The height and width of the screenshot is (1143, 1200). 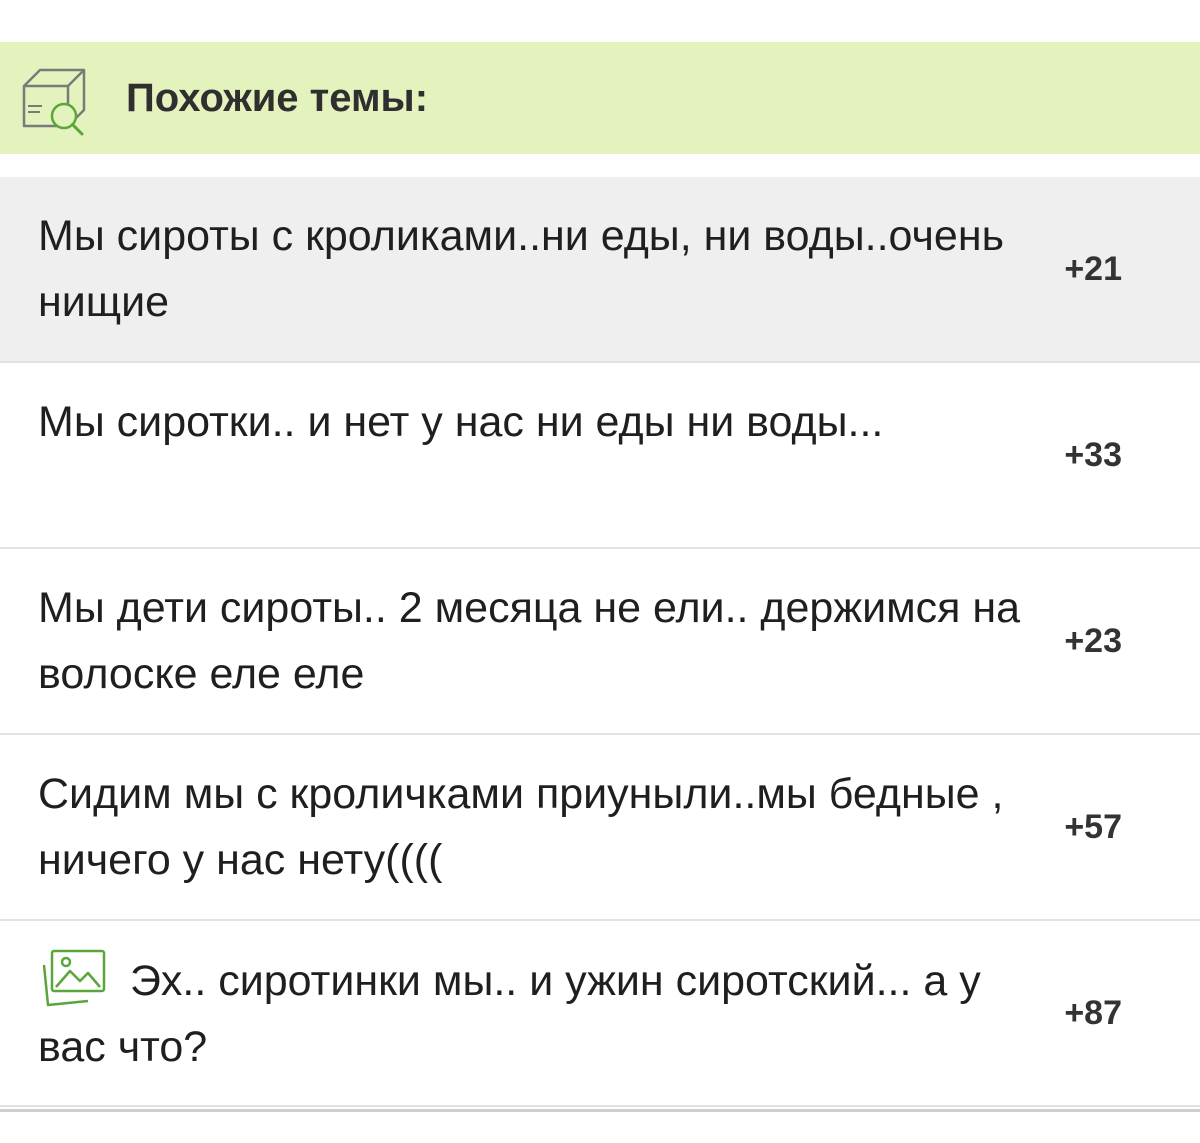 What do you see at coordinates (1093, 641) in the screenshot?
I see `topic-score: +23` at bounding box center [1093, 641].